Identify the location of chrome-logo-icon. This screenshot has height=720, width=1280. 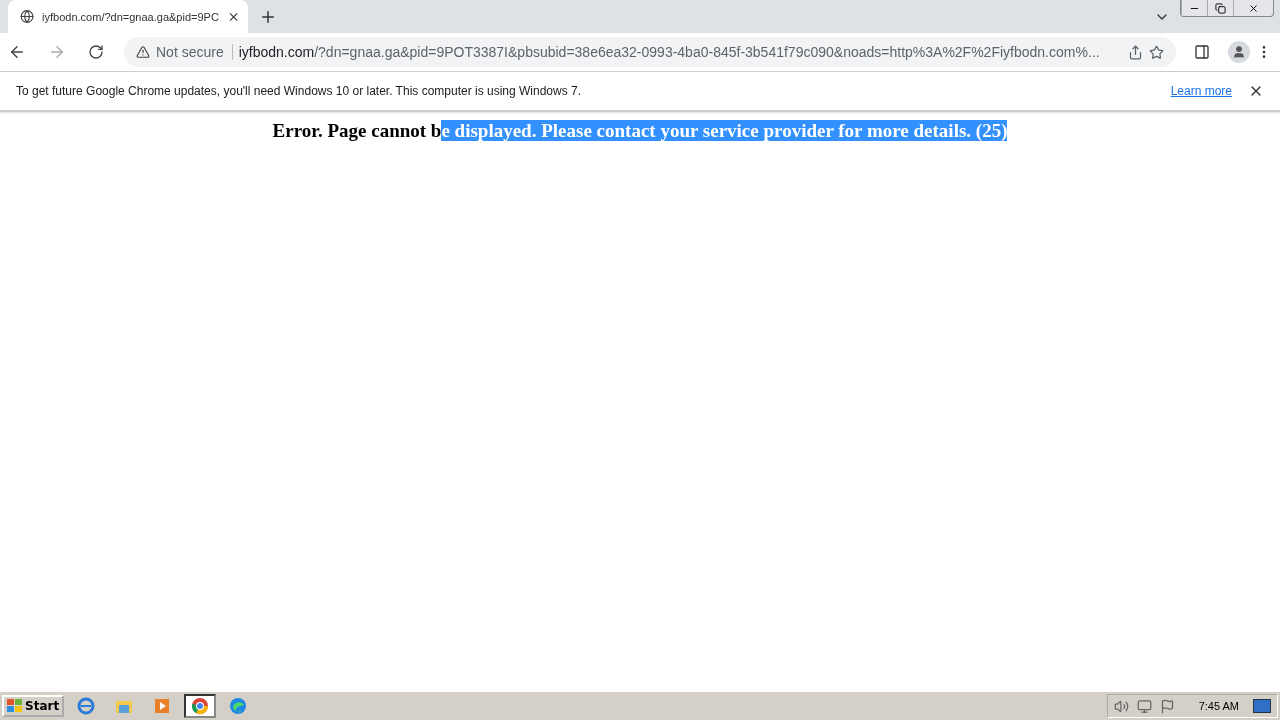
(200, 706).